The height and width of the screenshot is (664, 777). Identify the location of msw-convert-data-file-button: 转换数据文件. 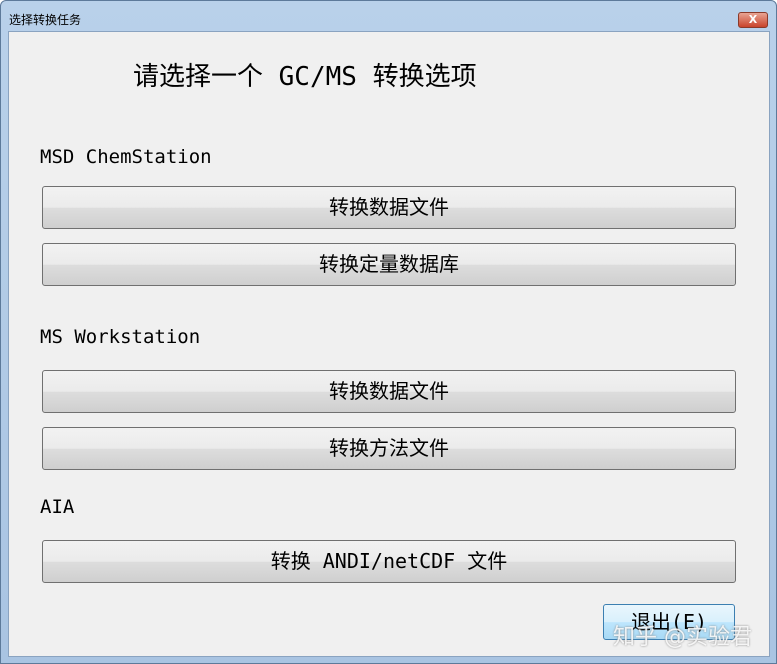
(389, 391).